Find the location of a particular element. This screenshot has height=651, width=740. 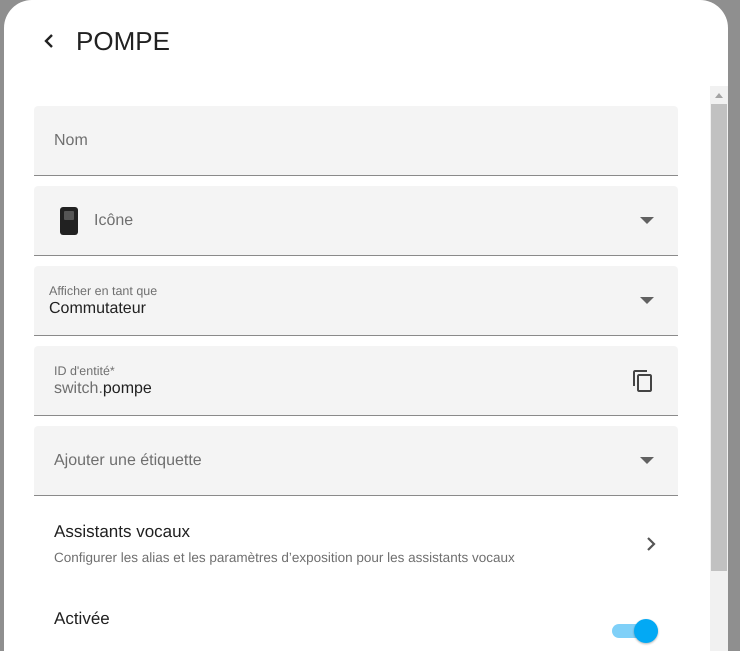

entity-id-field: ID d'entité* switch.pompe is located at coordinates (356, 381).